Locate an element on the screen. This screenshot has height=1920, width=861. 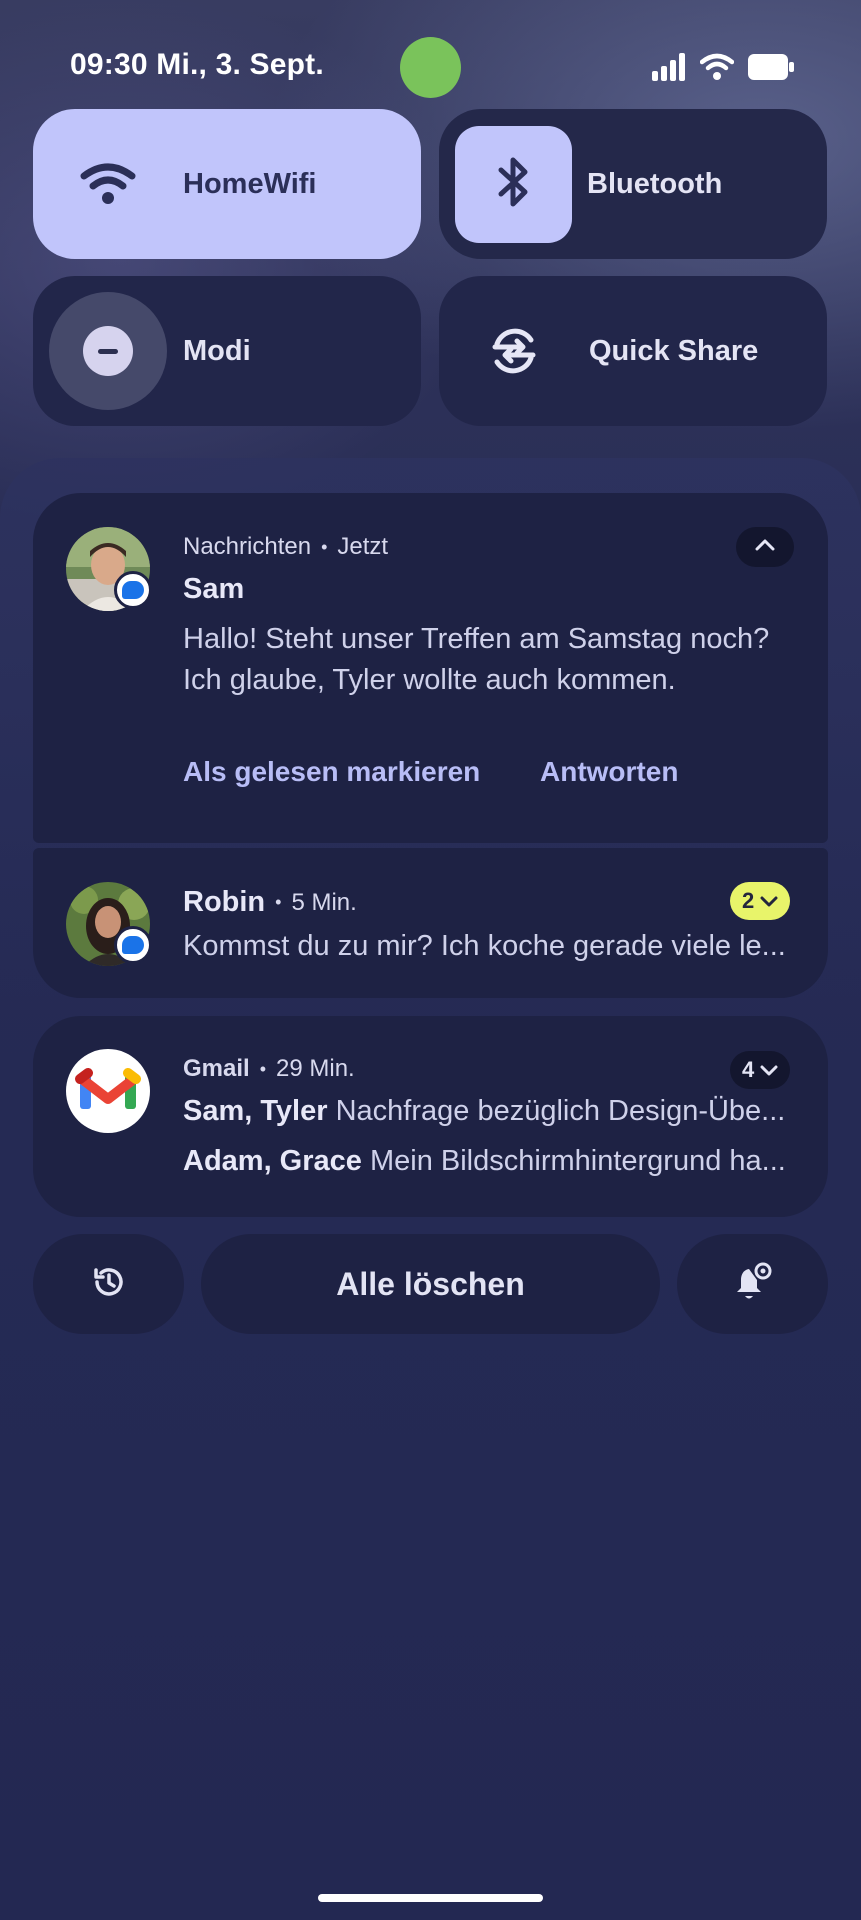
tile-bluetooth: Bluetooth is located at coordinates (633, 184).